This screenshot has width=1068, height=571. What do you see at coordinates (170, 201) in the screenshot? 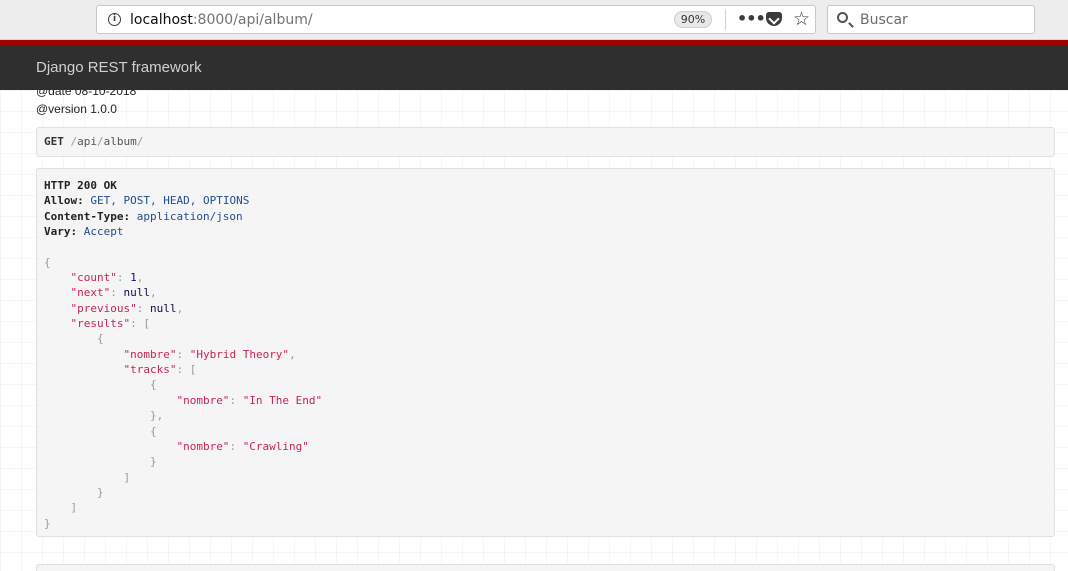
I see `header-allow-value: GET, POST, HEAD, OPTIONS` at bounding box center [170, 201].